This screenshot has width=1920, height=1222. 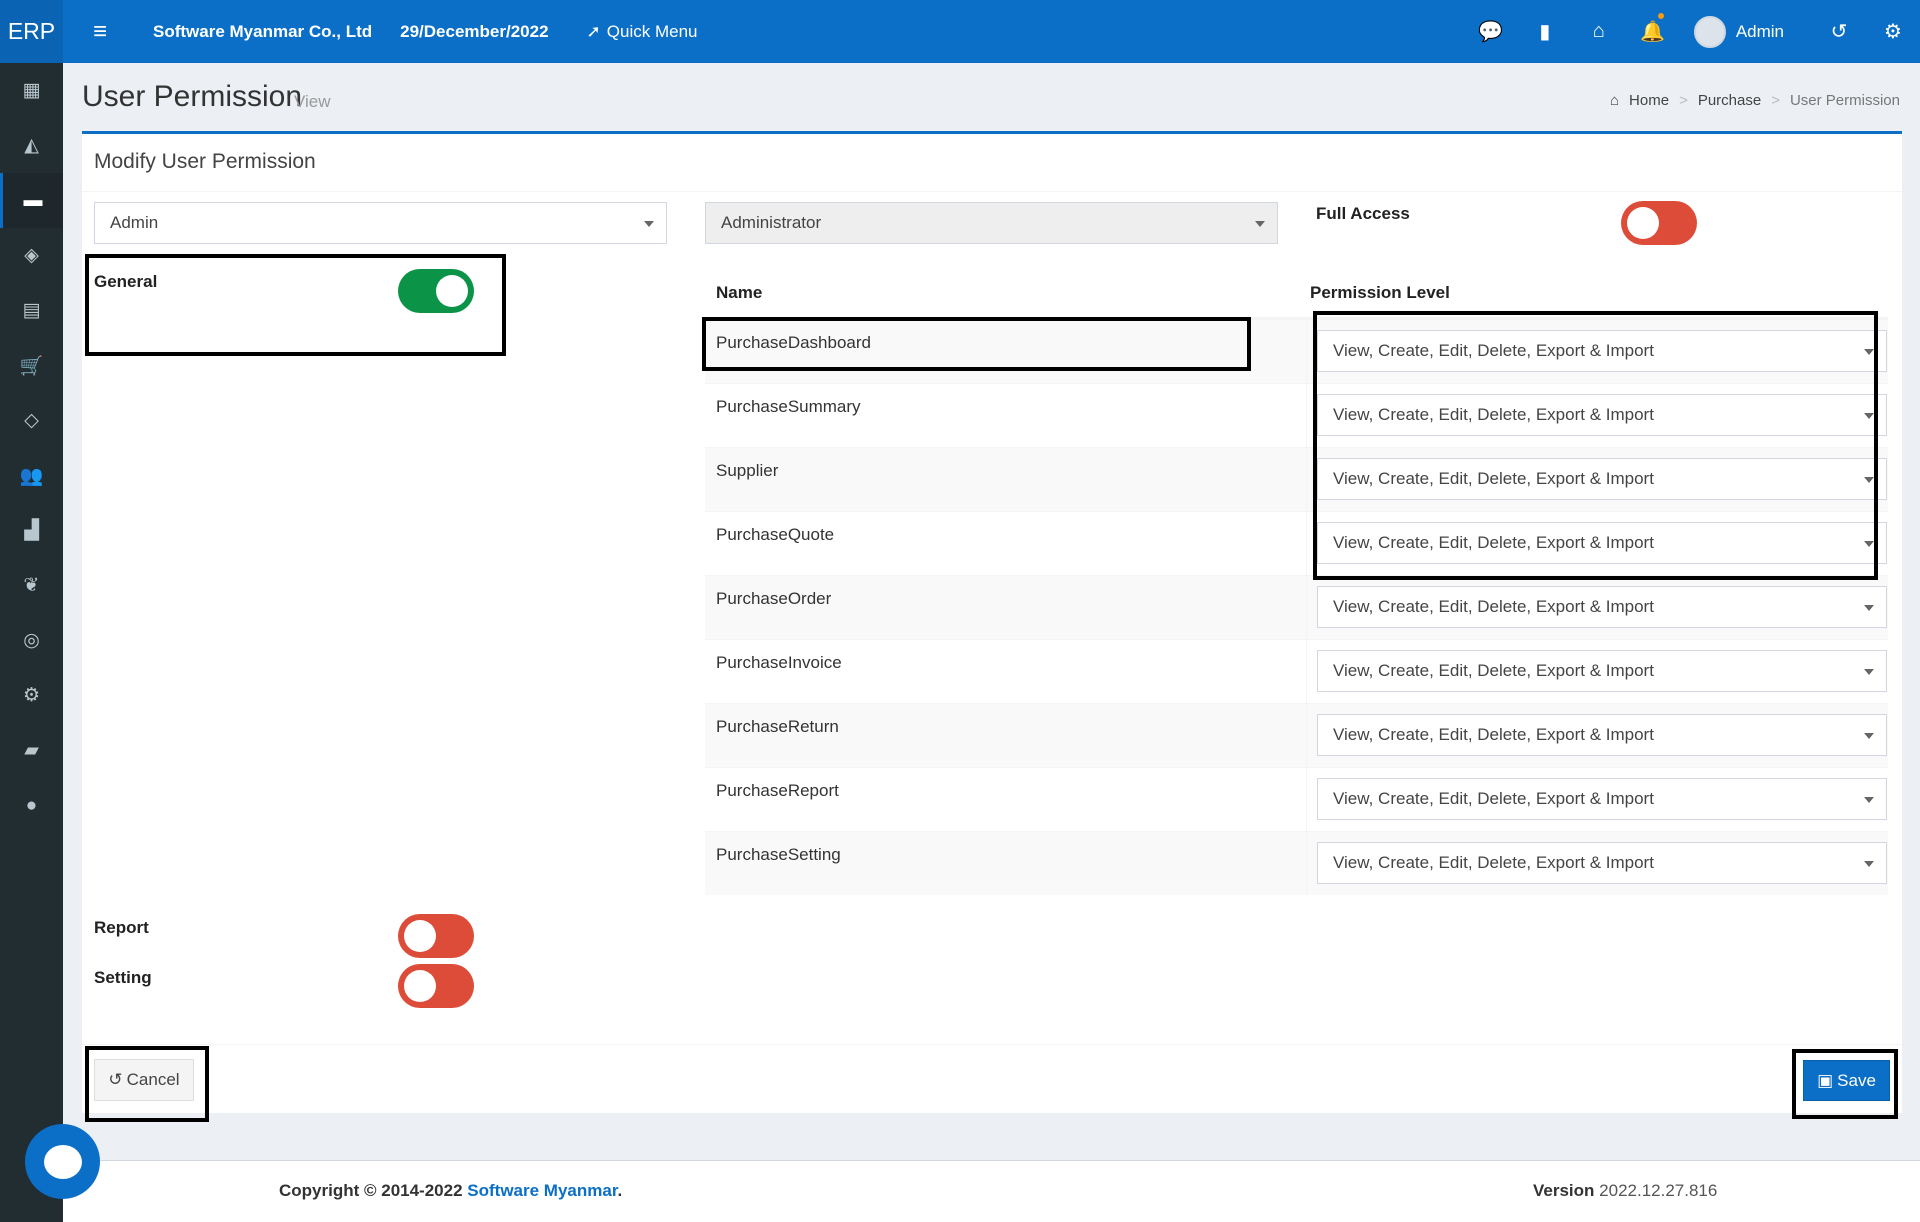 I want to click on copyright: Copyright © 2014-2022 Software Myanmar., so click(x=450, y=1191).